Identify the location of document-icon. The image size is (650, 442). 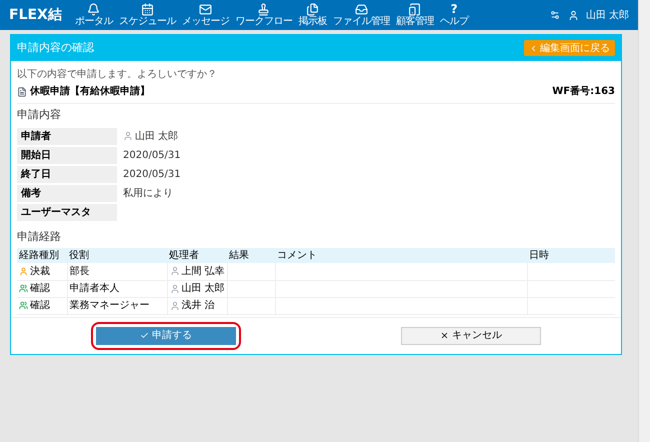
(22, 91).